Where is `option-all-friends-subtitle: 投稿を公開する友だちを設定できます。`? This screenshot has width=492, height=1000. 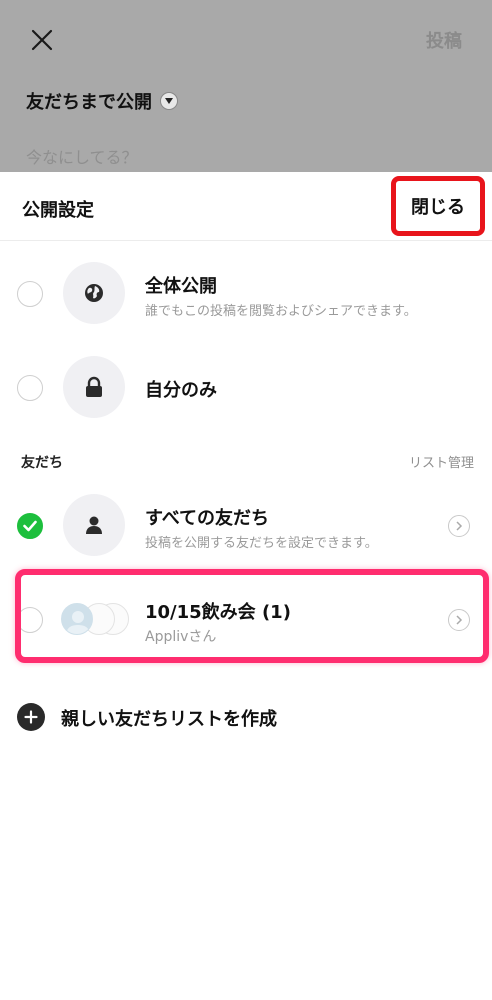
option-all-friends-subtitle: 投稿を公開する友だちを設定できます。 is located at coordinates (261, 543).